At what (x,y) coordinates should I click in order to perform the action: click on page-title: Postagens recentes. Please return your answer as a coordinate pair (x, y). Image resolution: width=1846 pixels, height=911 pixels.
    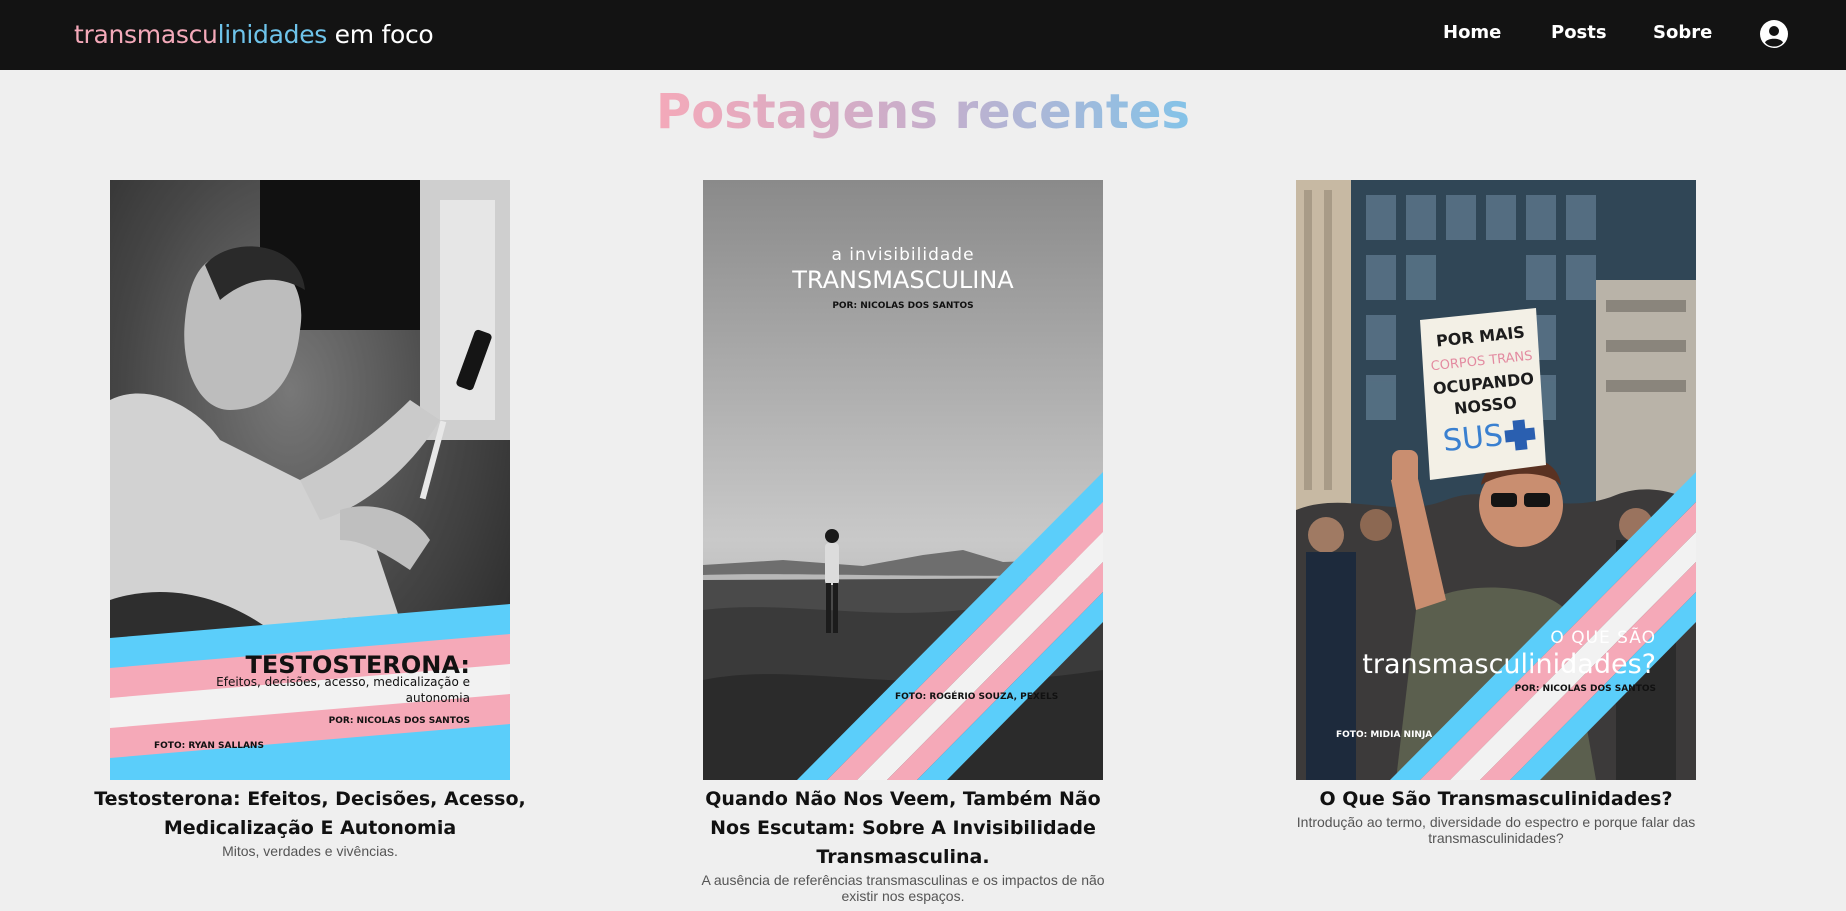
    Looking at the image, I should click on (923, 112).